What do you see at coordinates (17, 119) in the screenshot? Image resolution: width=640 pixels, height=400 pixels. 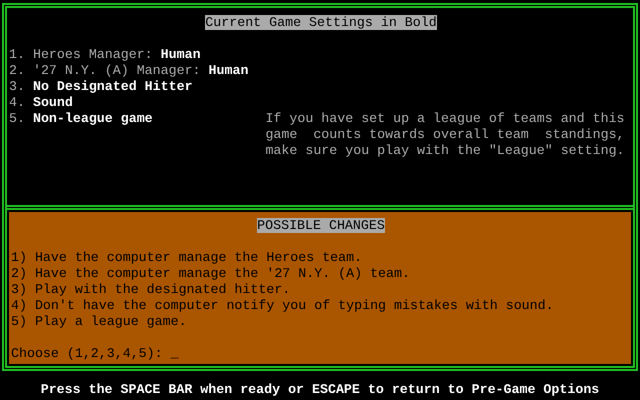 I see `item-number: 5.` at bounding box center [17, 119].